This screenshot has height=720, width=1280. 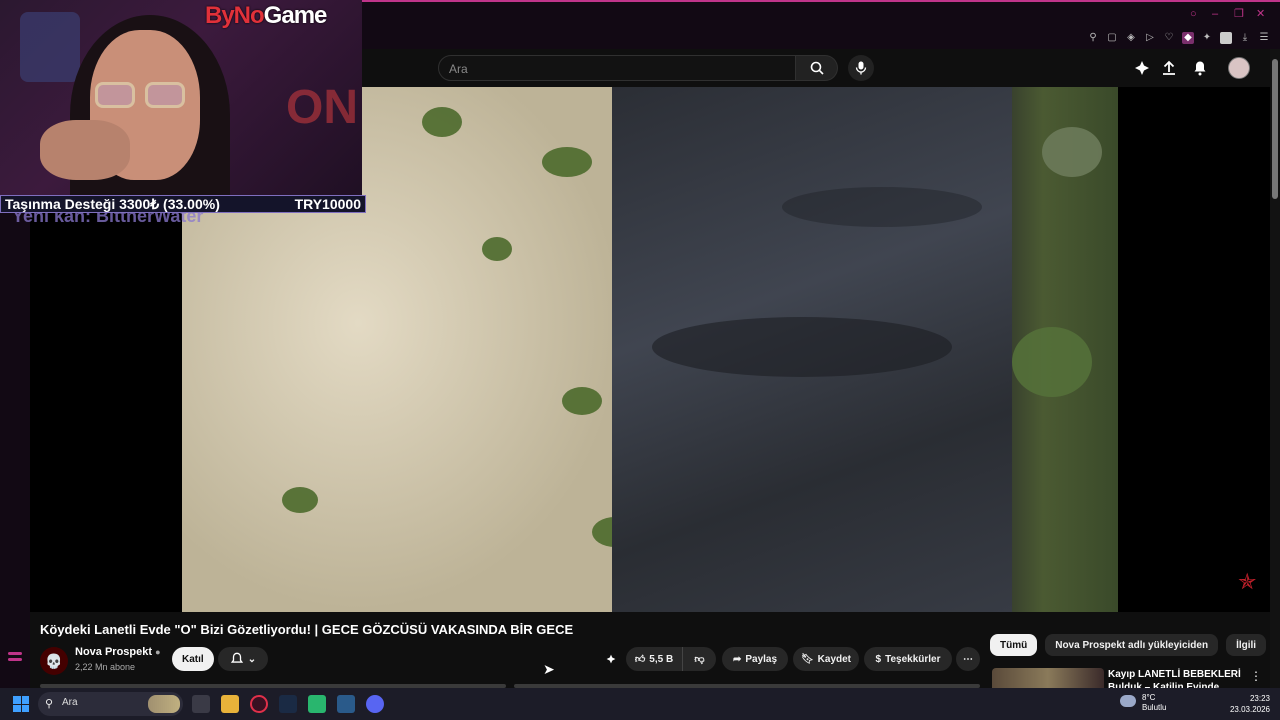 What do you see at coordinates (1246, 704) in the screenshot?
I see `system-clock: 23:23 23.03.2026` at bounding box center [1246, 704].